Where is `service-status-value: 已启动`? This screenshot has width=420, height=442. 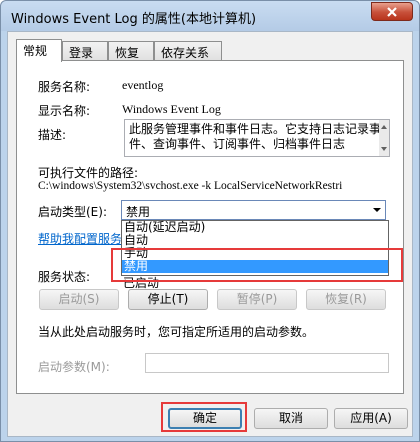
service-status-value: 已启动 is located at coordinates (141, 283).